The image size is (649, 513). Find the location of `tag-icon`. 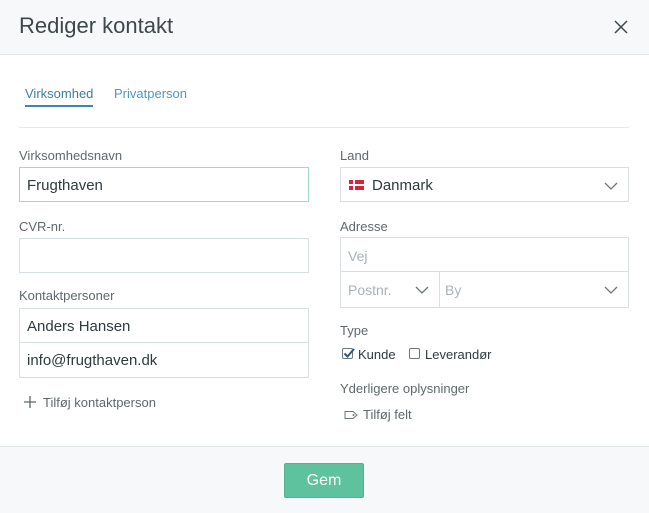

tag-icon is located at coordinates (351, 415).